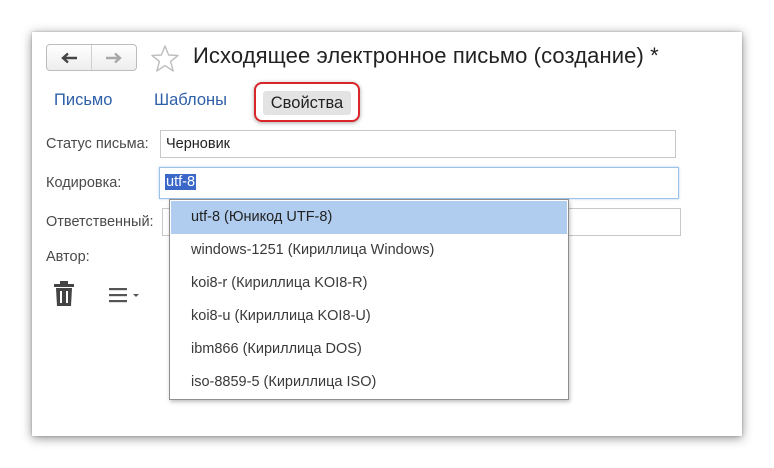 The height and width of the screenshot is (468, 774). I want to click on tab-templates: Шаблоны, so click(190, 100).